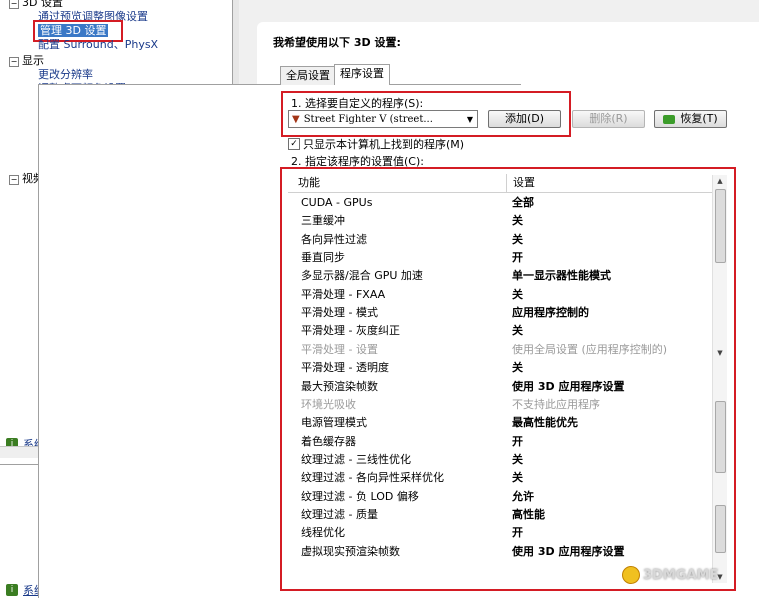 This screenshot has width=759, height=598. What do you see at coordinates (362, 74) in the screenshot?
I see `tab-program-settings: 程序设置` at bounding box center [362, 74].